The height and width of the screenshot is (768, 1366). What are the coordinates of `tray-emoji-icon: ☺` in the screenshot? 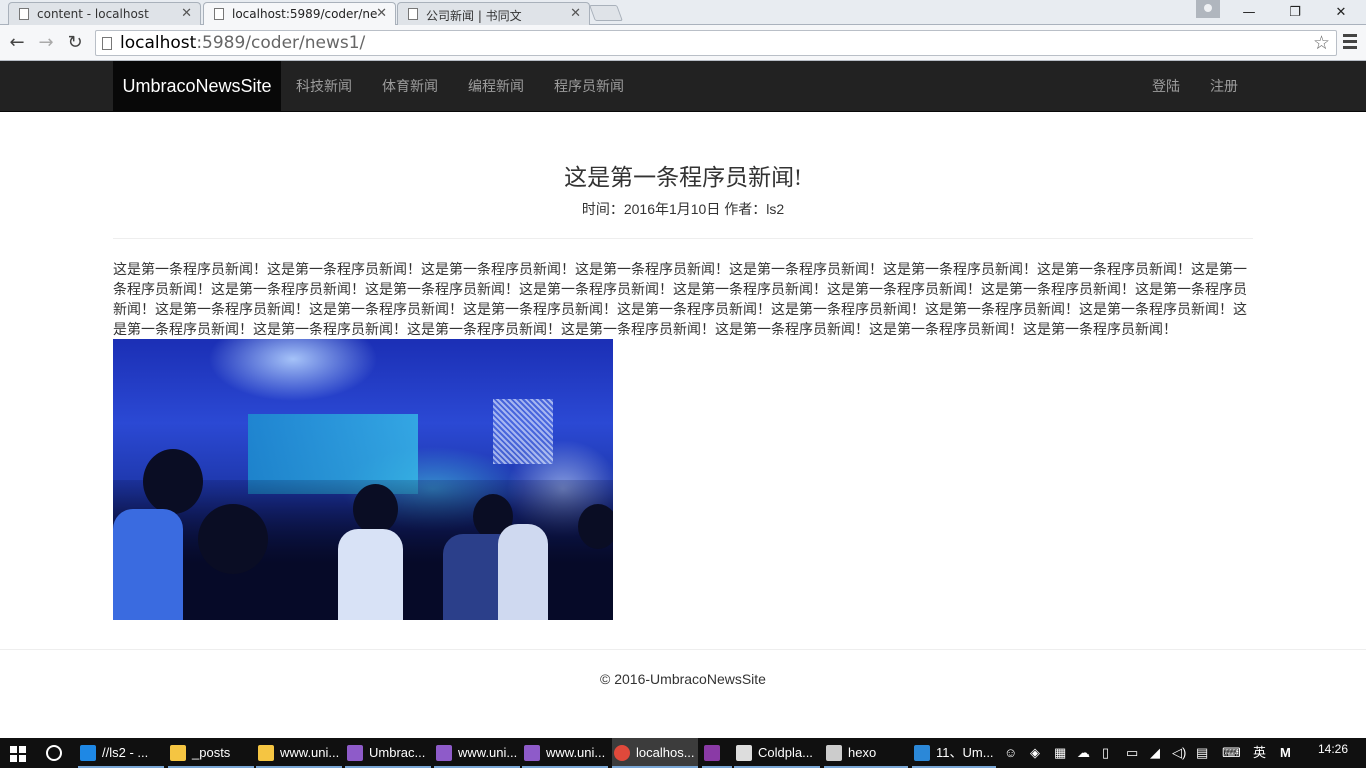 It's located at (1010, 753).